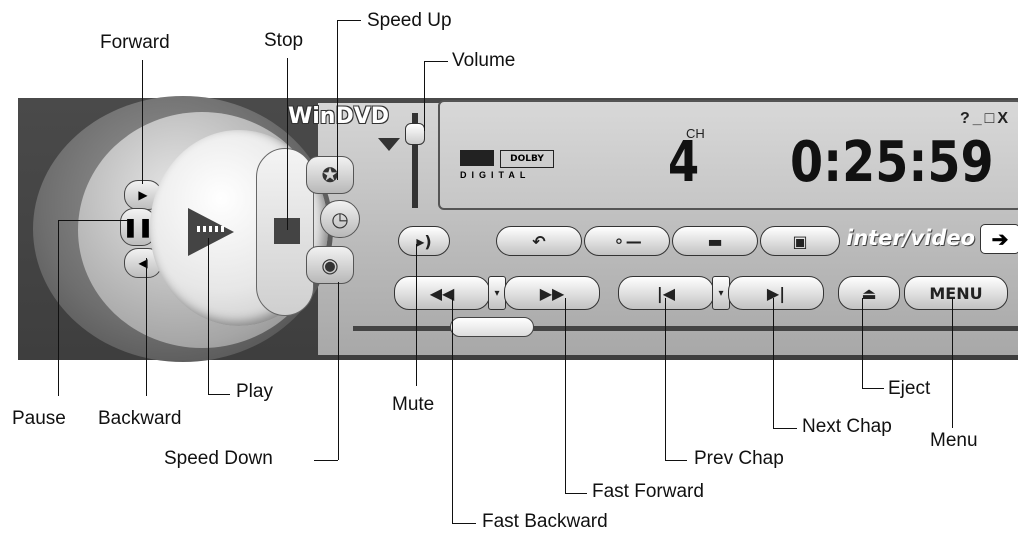  Describe the element at coordinates (847, 426) in the screenshot. I see `next-chap-label: Next Chap` at that location.